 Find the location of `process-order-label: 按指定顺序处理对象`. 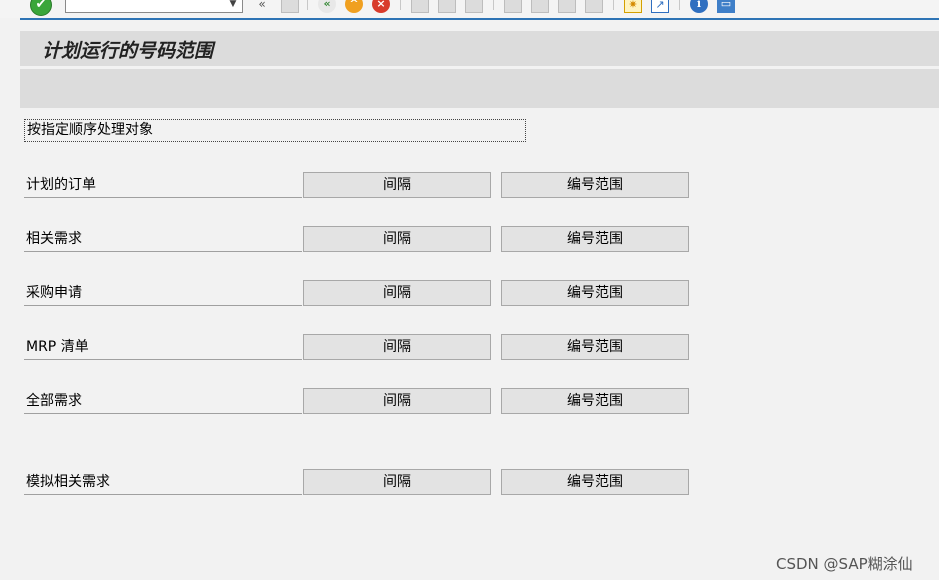

process-order-label: 按指定顺序处理对象 is located at coordinates (275, 130).